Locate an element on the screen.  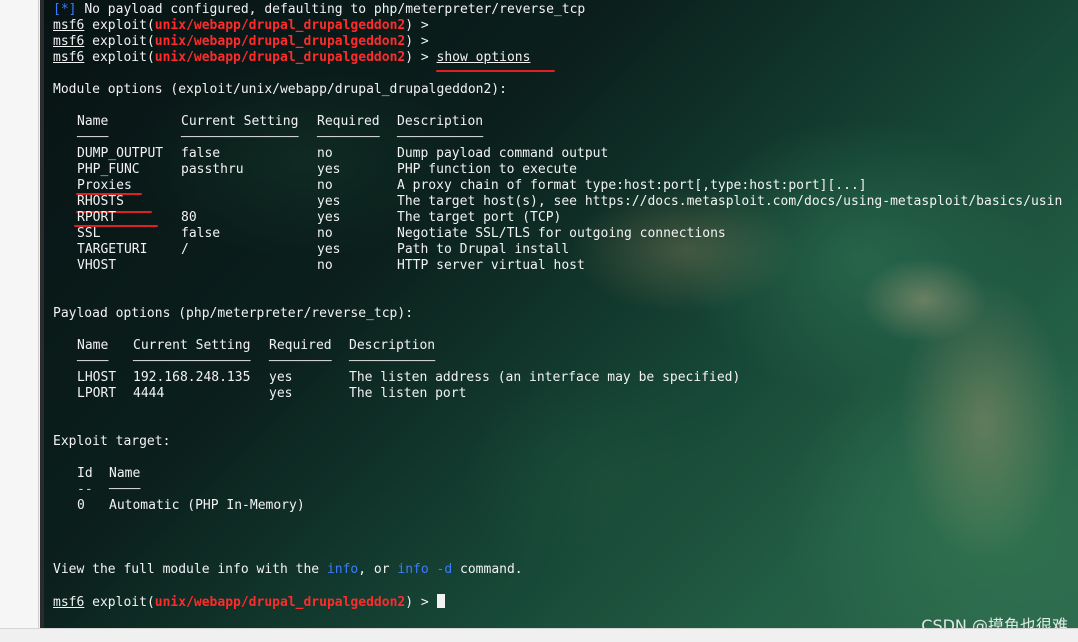
payload-col-name-dash: ──── is located at coordinates (93, 361).